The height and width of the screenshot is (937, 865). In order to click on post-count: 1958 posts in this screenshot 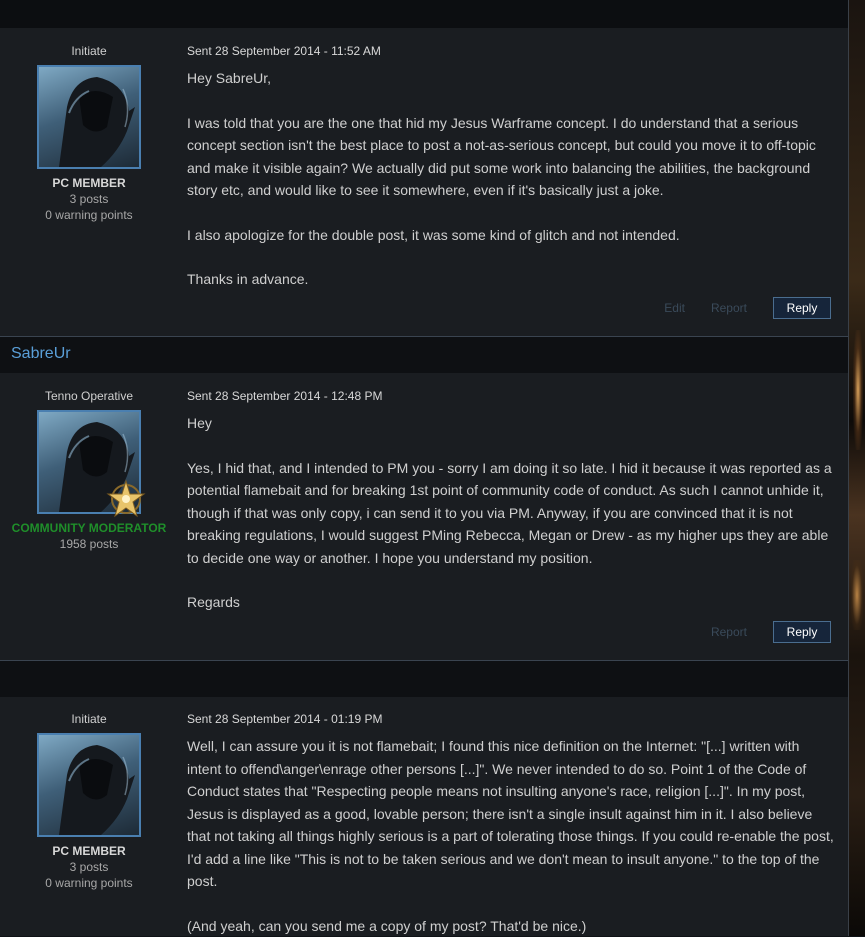, I will do `click(89, 544)`.